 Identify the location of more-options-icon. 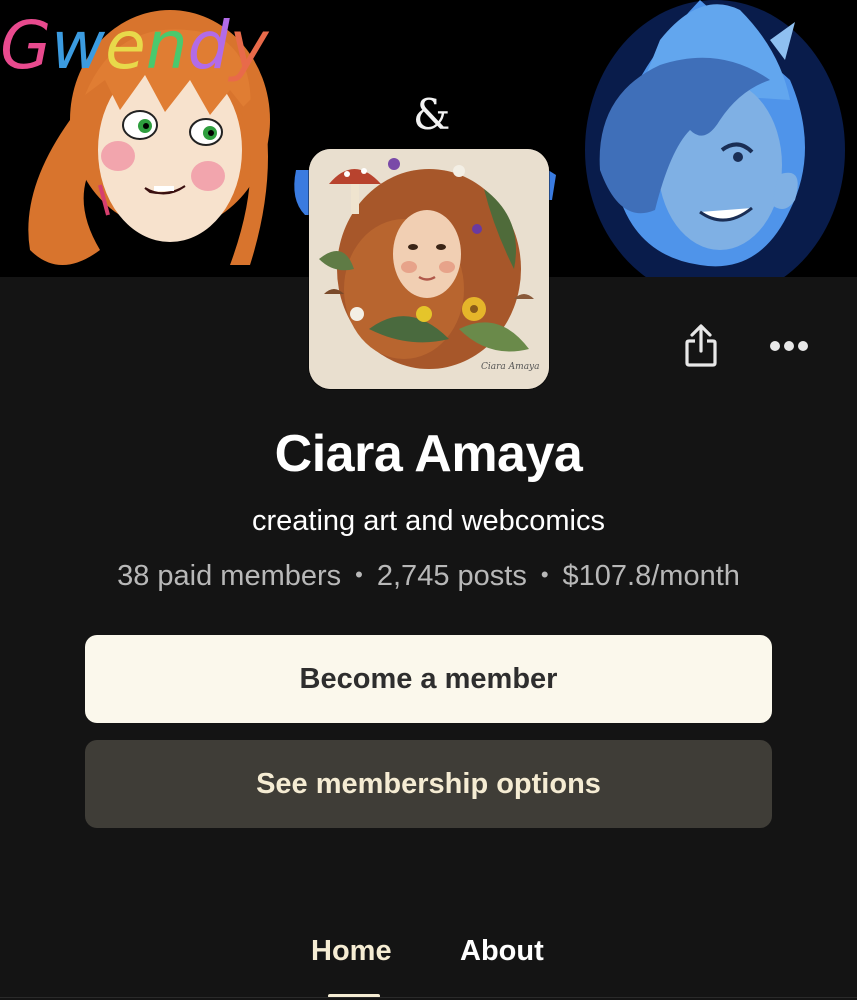
(789, 346).